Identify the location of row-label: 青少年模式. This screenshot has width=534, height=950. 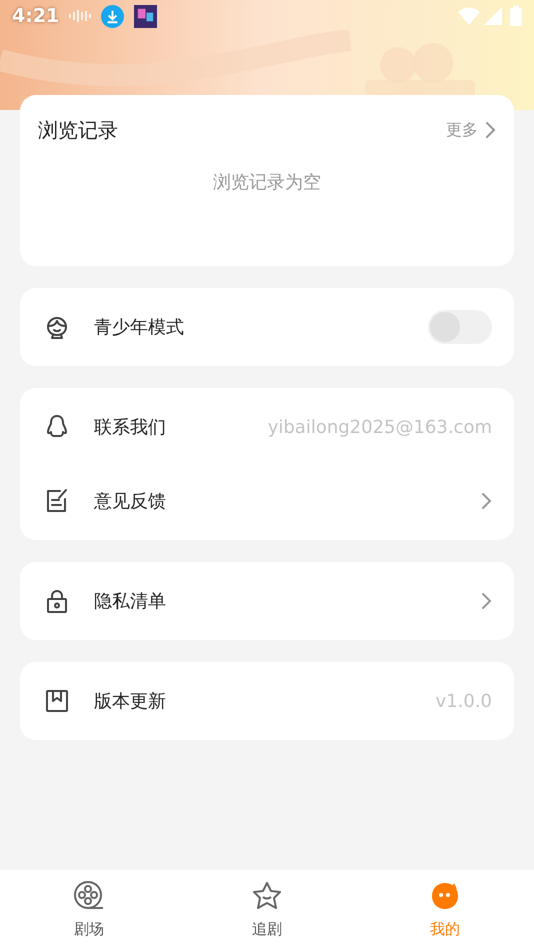
(261, 327).